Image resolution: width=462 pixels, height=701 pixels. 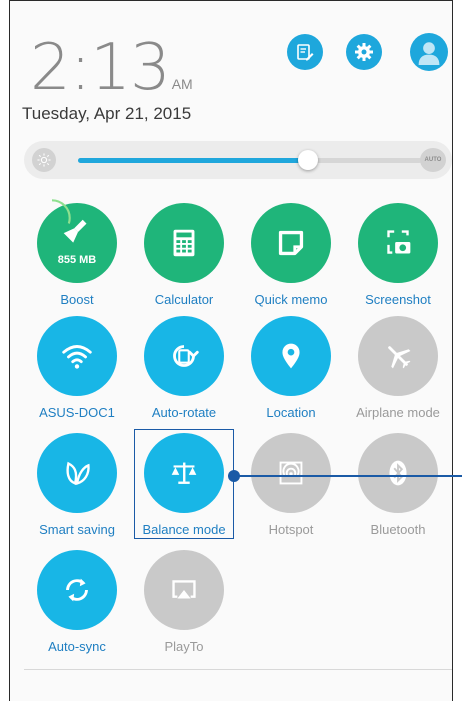 I want to click on tile-quick-memo: Quick memo, so click(x=291, y=258).